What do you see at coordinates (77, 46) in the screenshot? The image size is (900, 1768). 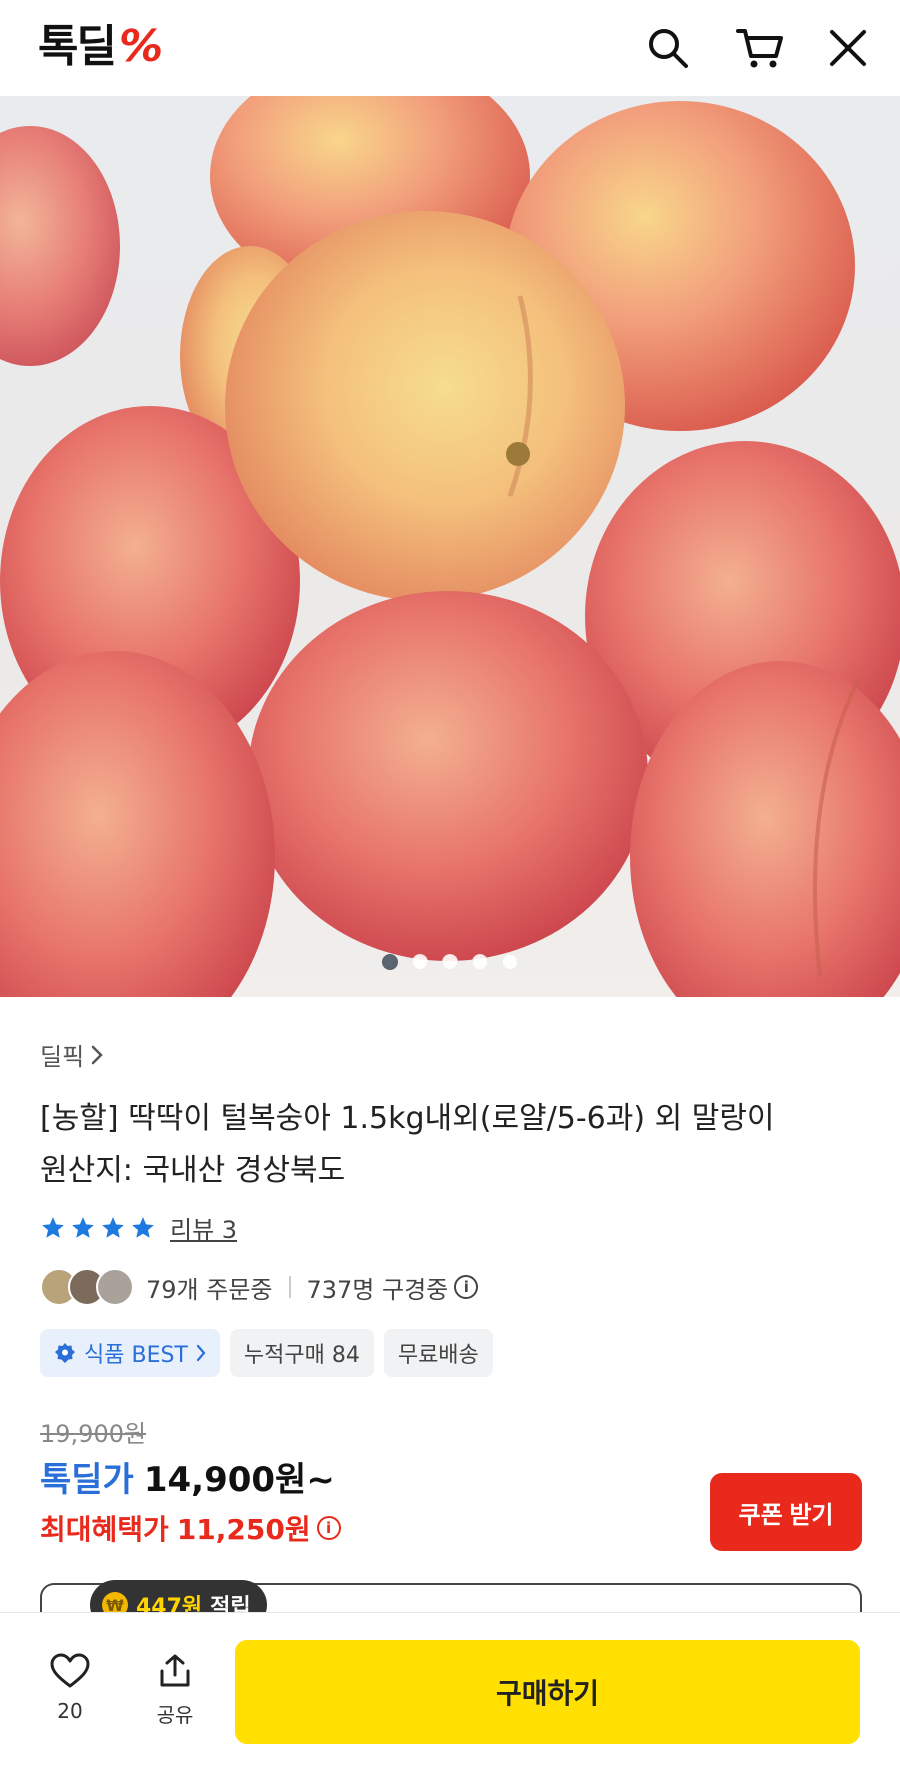 I see `logo-text: 톡딜` at bounding box center [77, 46].